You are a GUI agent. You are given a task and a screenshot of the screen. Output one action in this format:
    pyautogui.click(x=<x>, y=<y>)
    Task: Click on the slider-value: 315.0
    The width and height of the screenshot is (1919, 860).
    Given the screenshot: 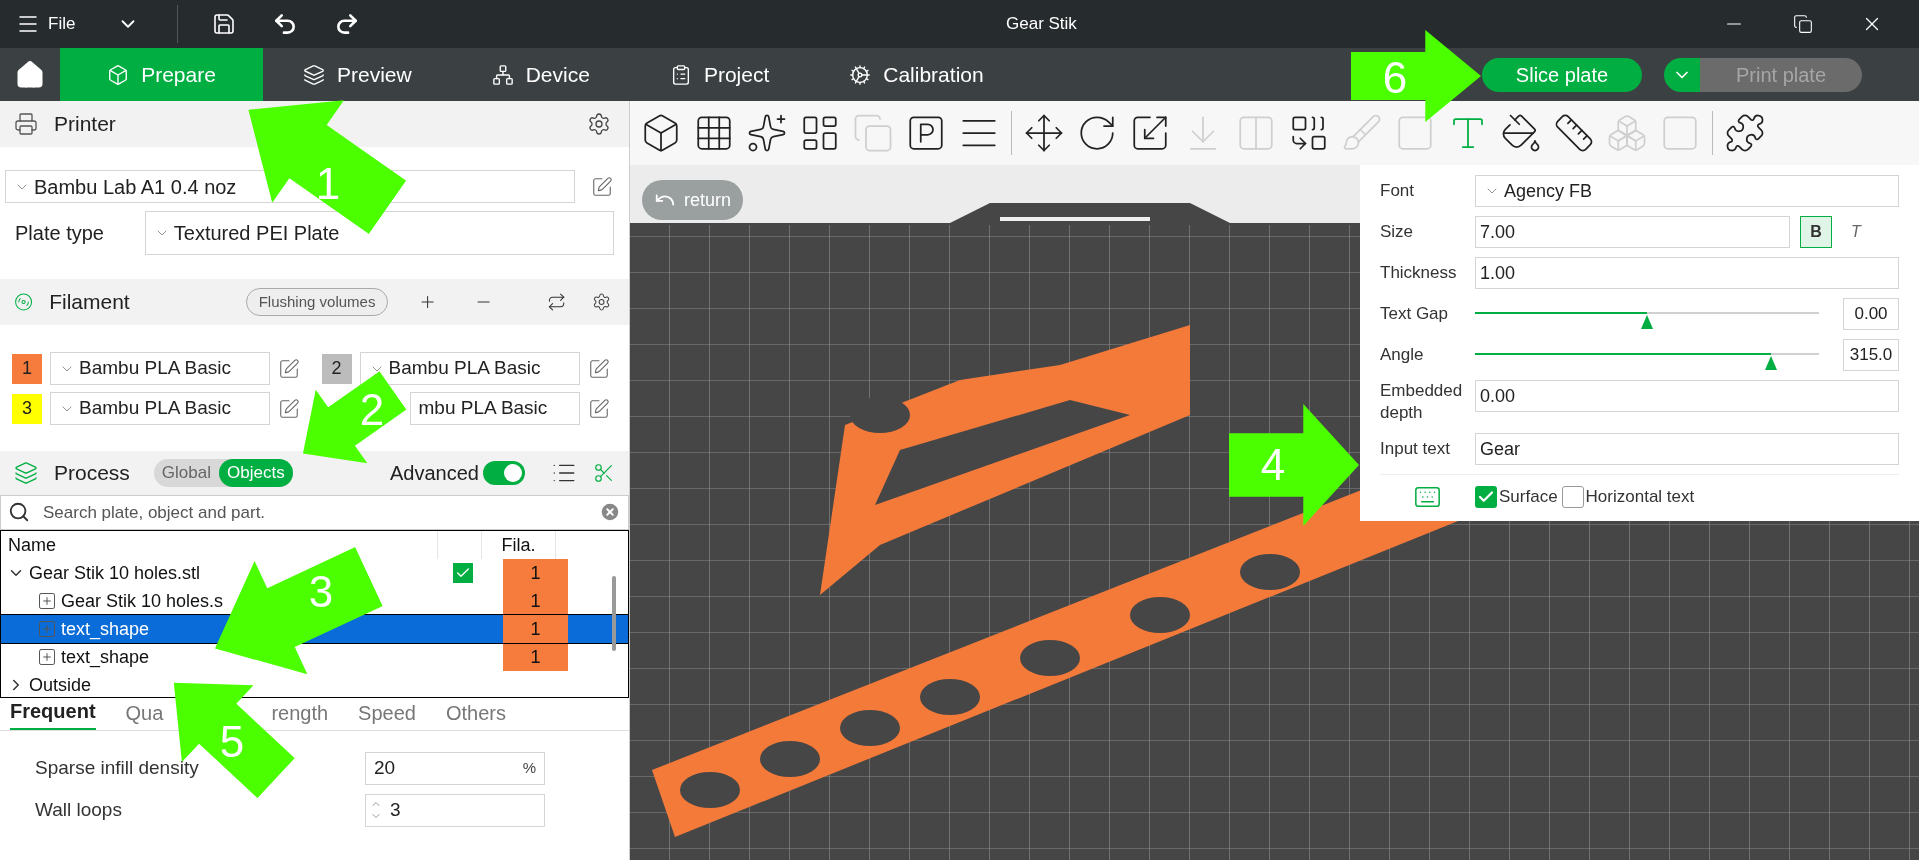 What is the action you would take?
    pyautogui.click(x=1871, y=355)
    